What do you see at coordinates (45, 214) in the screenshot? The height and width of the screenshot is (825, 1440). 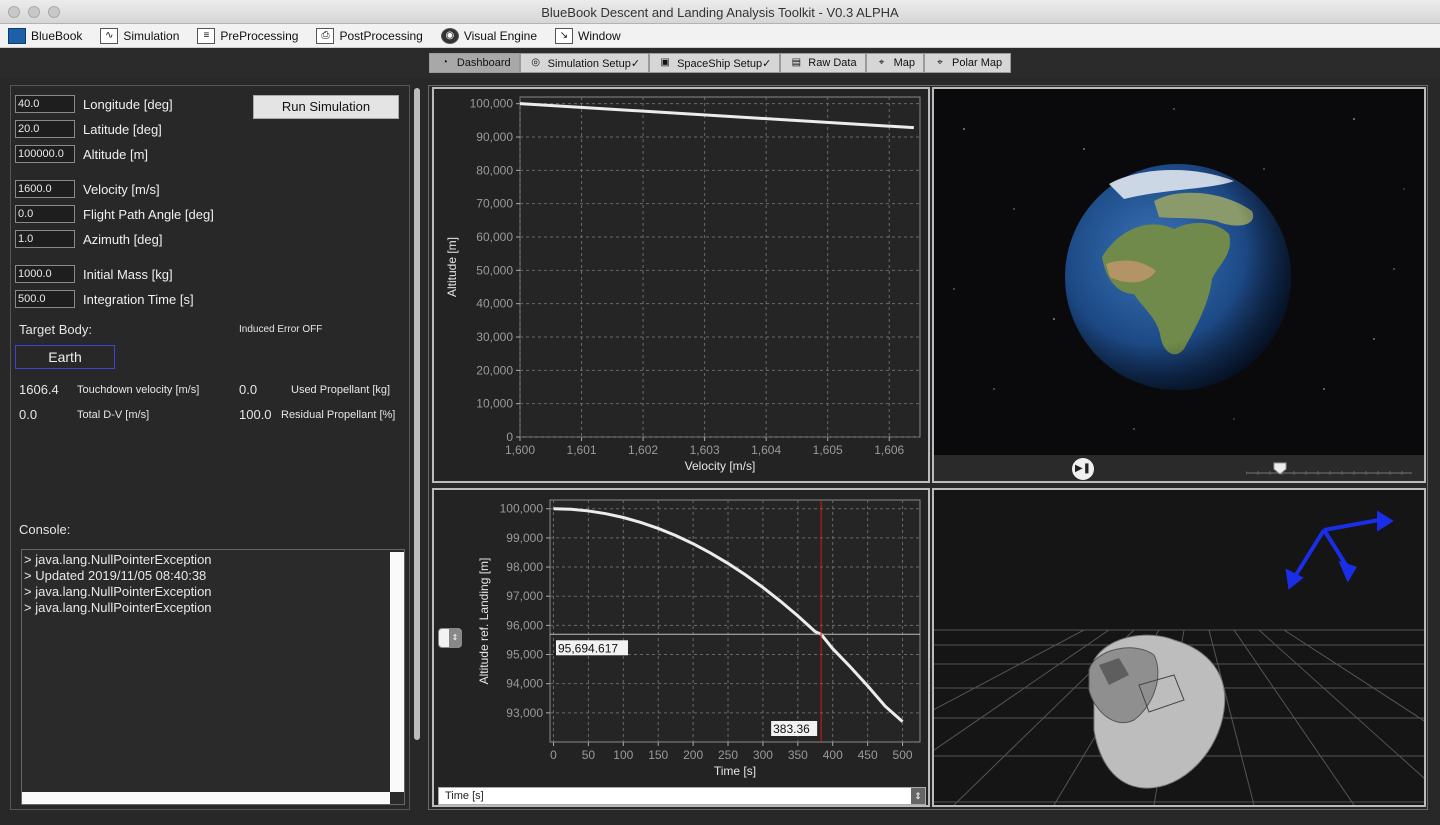 I see `flight-path-angle-input` at bounding box center [45, 214].